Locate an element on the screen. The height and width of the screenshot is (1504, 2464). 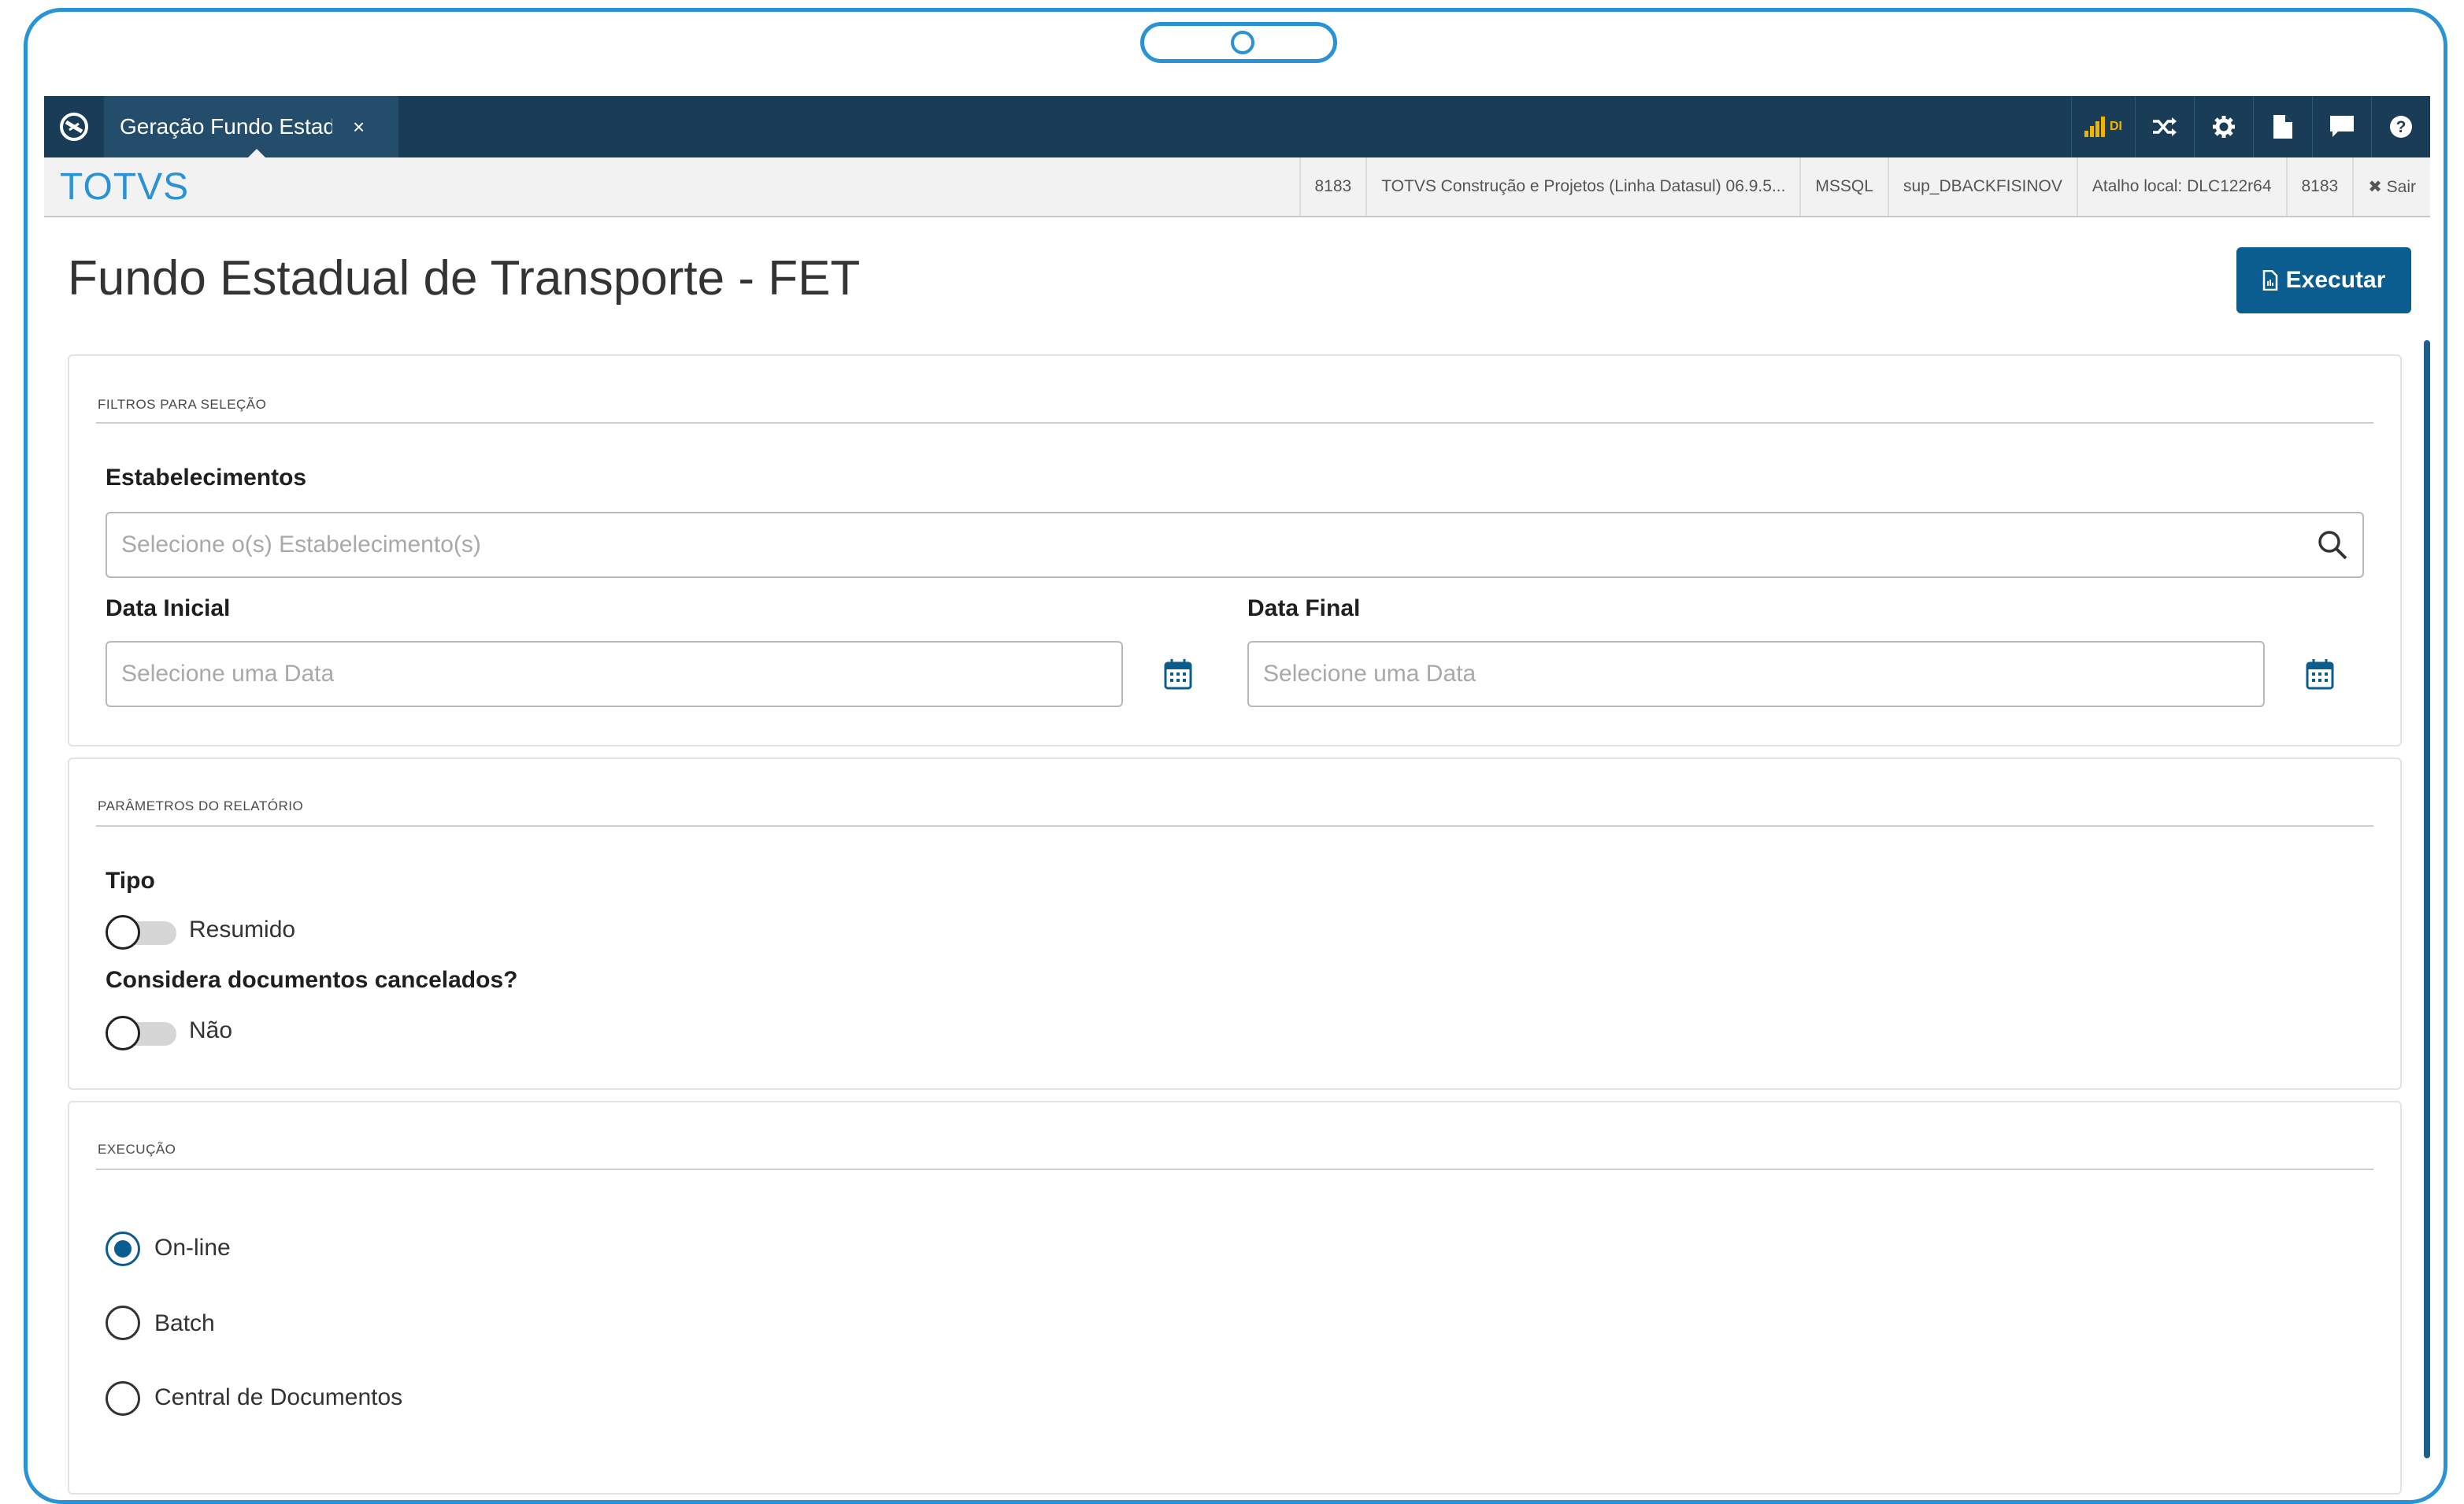
logout-button: ✖ Sair is located at coordinates (2391, 186).